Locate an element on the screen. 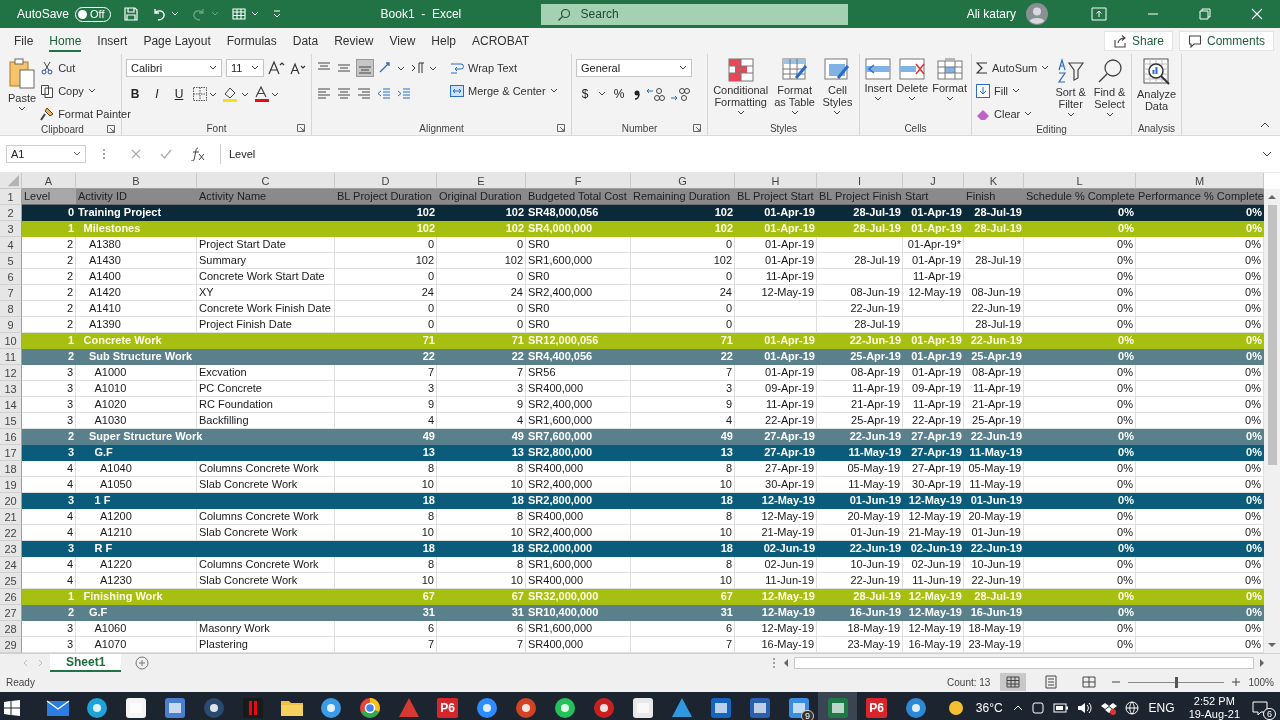  column-header: I is located at coordinates (860, 181).